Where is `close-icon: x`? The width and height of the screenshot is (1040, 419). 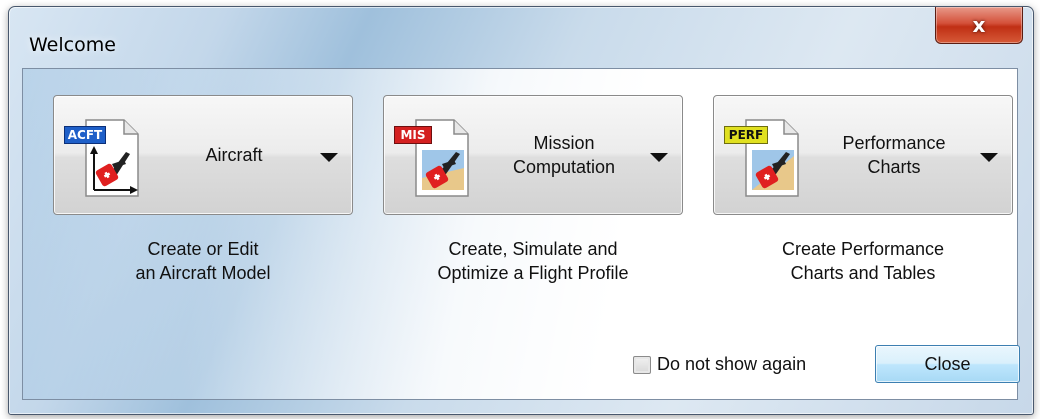 close-icon: x is located at coordinates (979, 25).